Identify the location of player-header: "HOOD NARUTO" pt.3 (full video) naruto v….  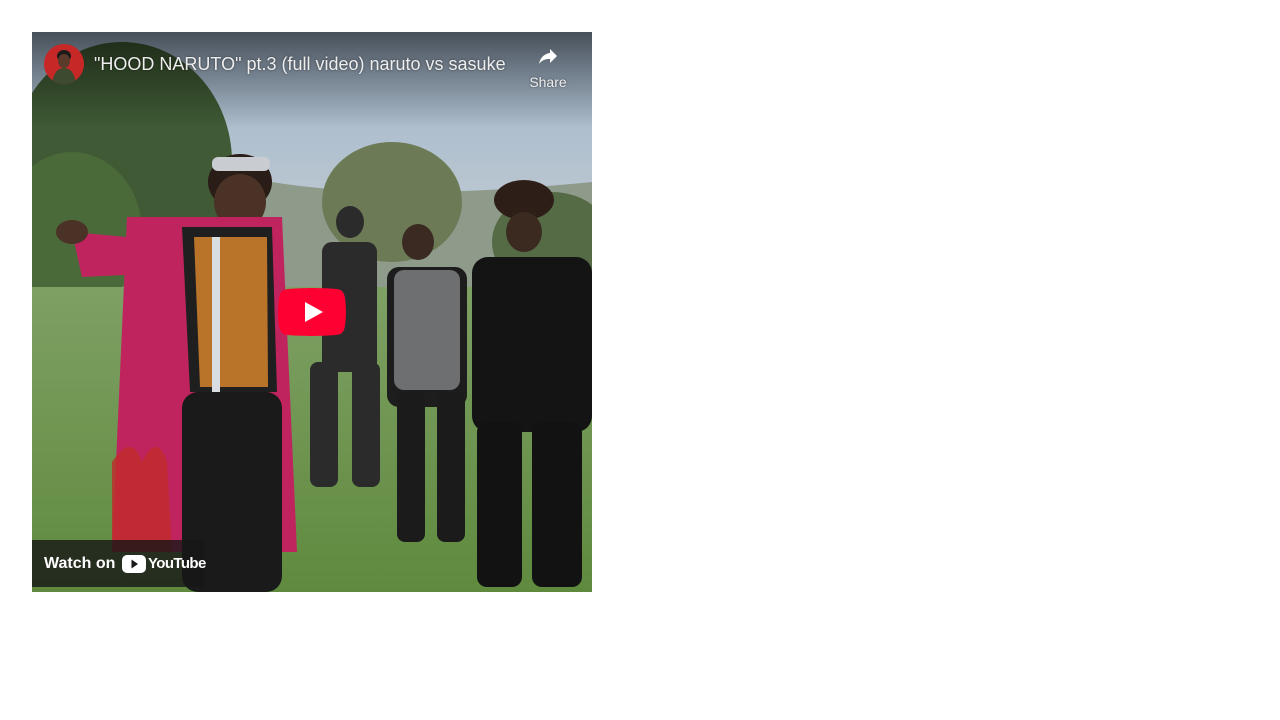
(312, 64).